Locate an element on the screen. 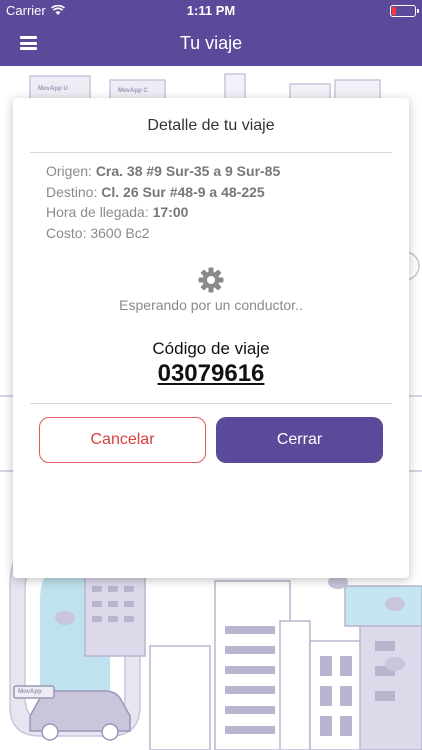 The image size is (422, 750). status-time: 1:11 PM is located at coordinates (211, 10).